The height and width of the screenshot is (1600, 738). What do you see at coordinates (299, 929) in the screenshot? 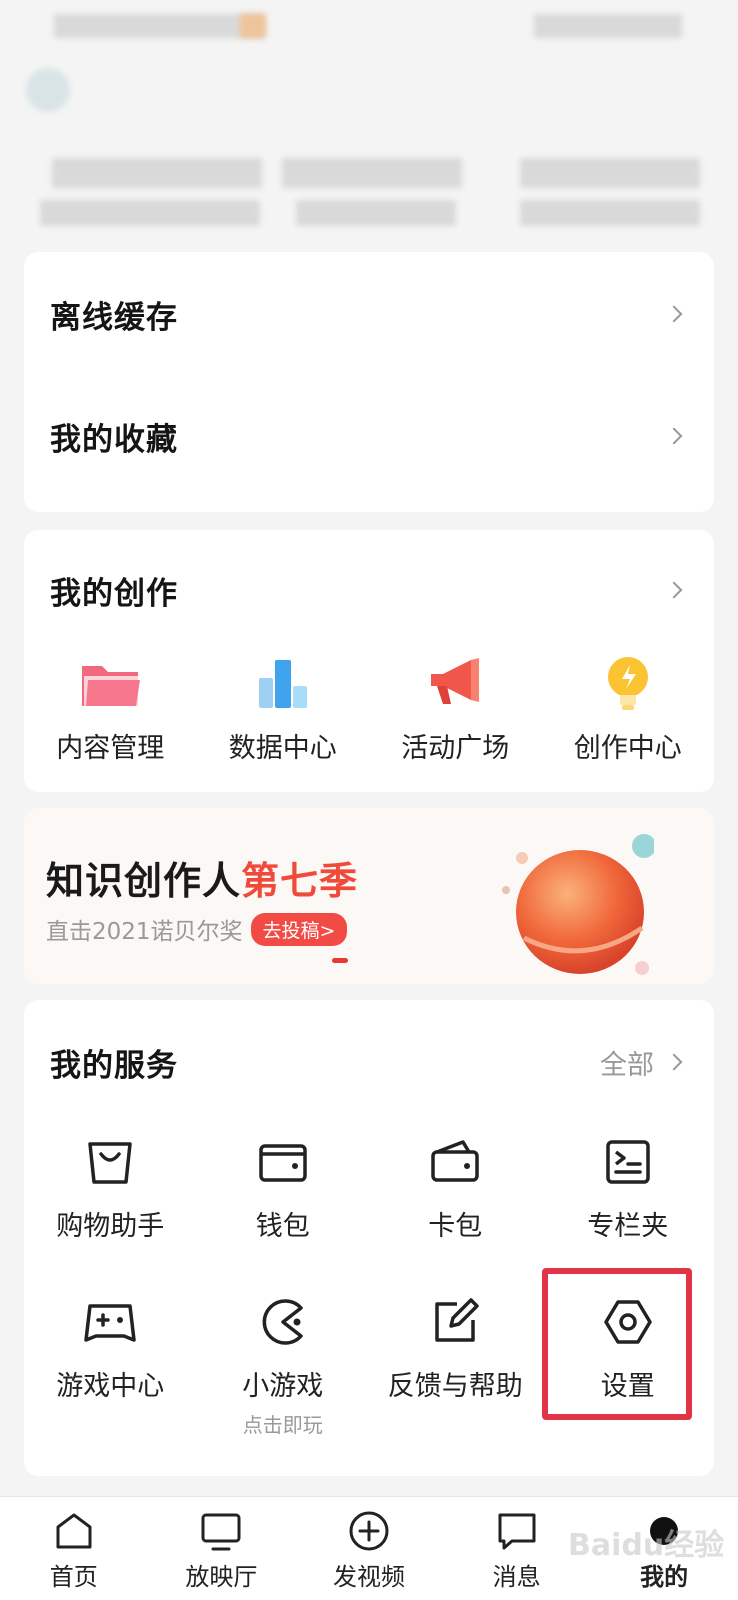
I see `submit-button: 去投稿>` at bounding box center [299, 929].